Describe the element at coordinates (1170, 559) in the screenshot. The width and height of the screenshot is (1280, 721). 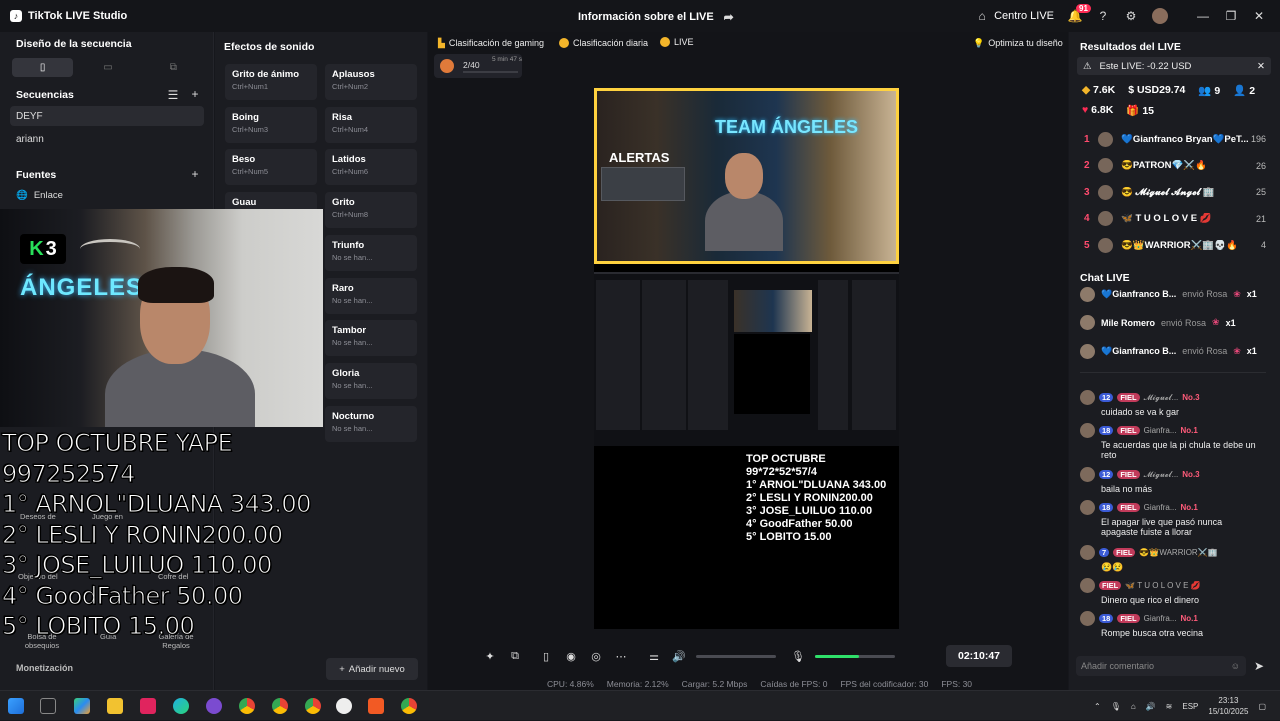
I see `chat-message: 7 FIEL 😎👑WARRIOR⚔️🏢 😢😢` at that location.